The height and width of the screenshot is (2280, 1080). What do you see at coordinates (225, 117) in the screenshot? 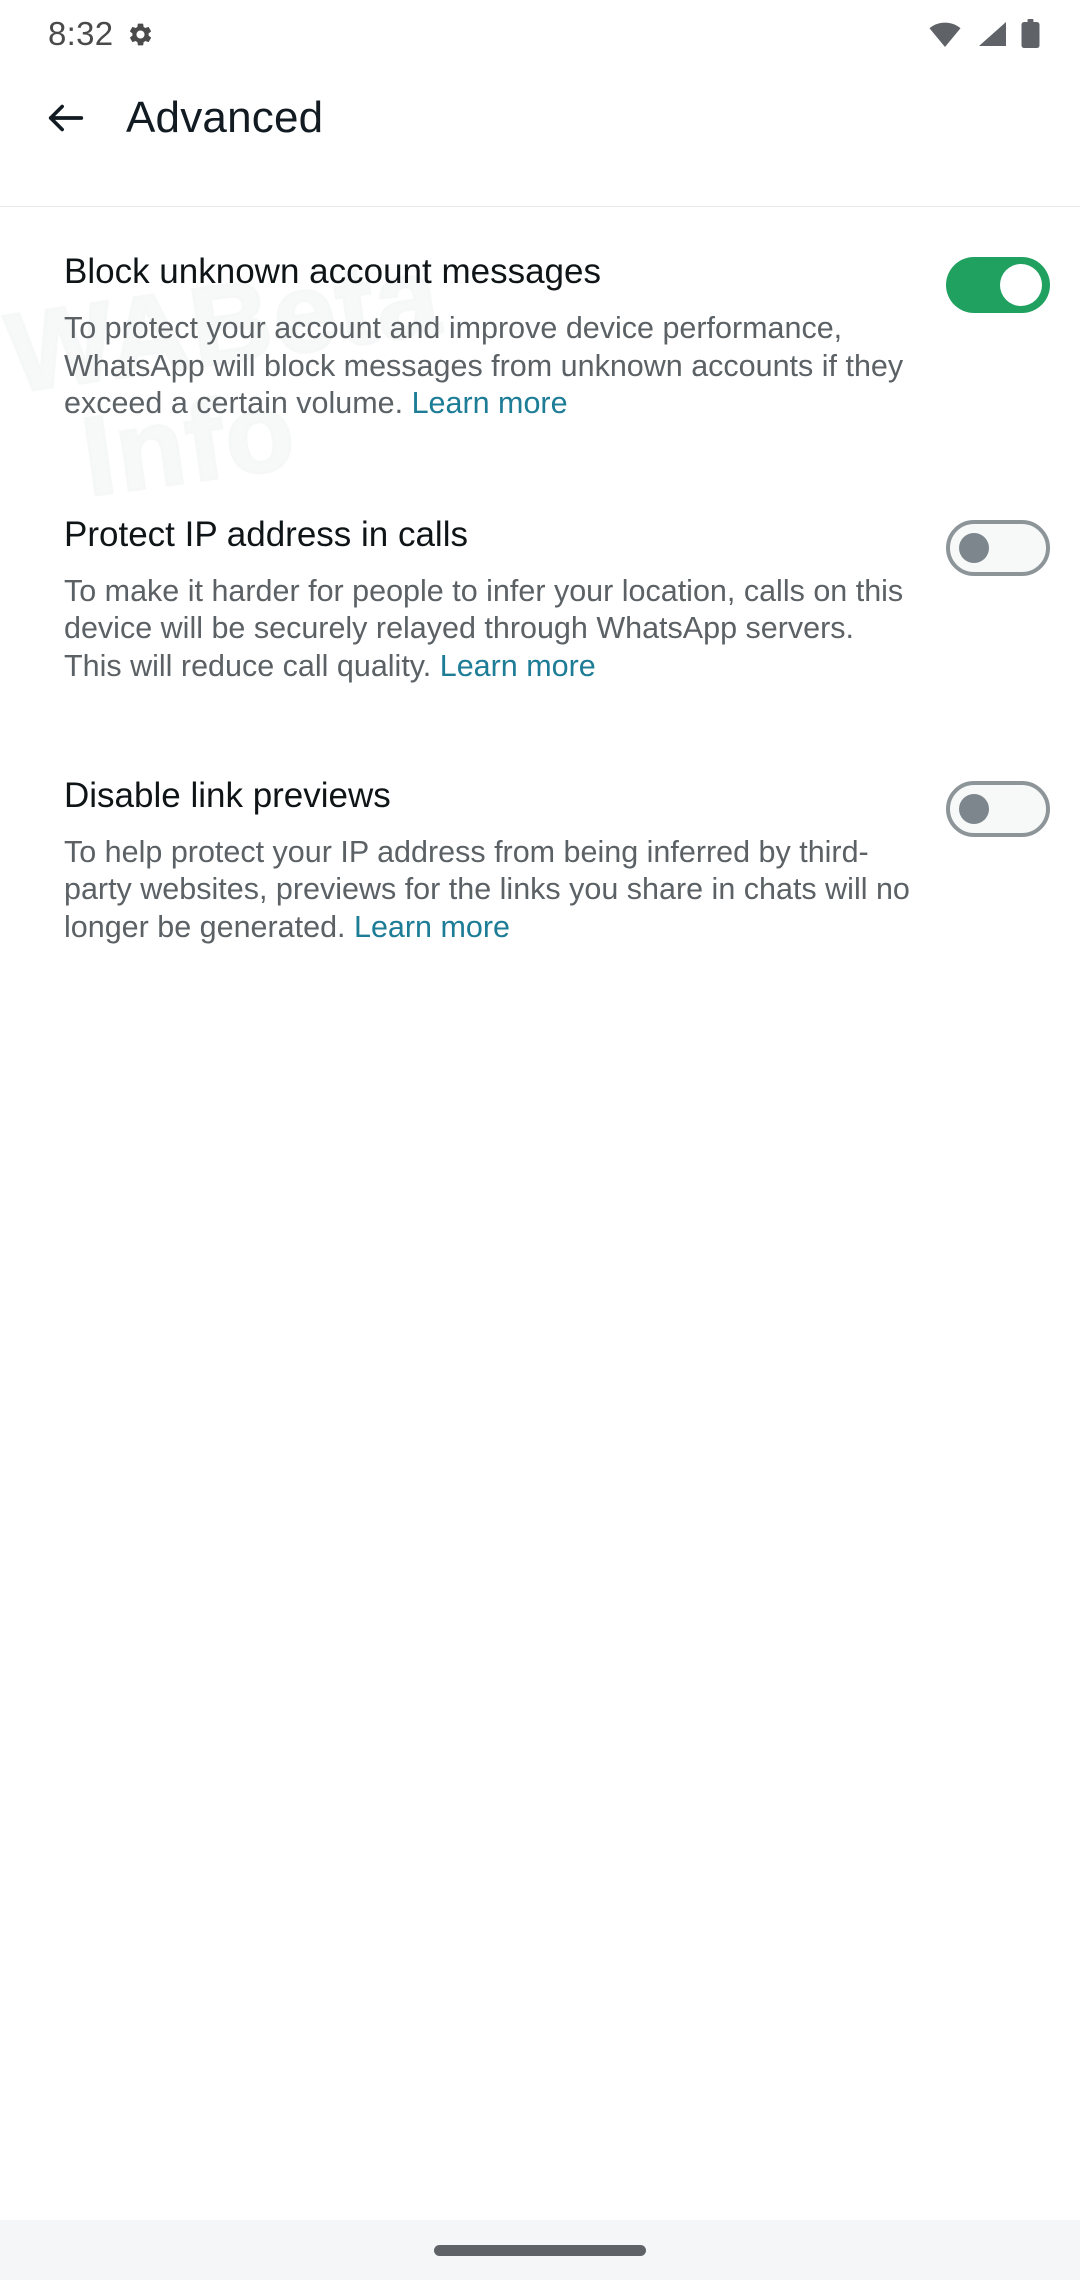
I see `page-title: Advanced` at bounding box center [225, 117].